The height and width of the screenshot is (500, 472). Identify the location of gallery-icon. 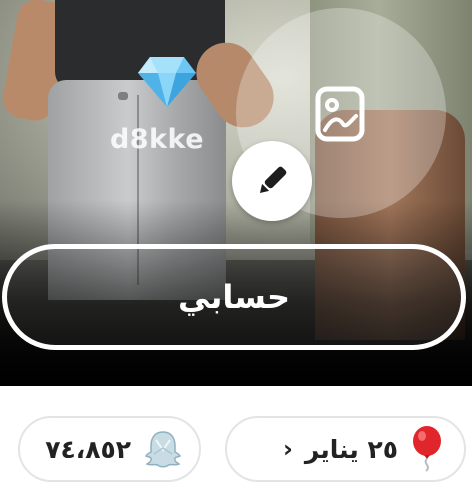
(340, 114).